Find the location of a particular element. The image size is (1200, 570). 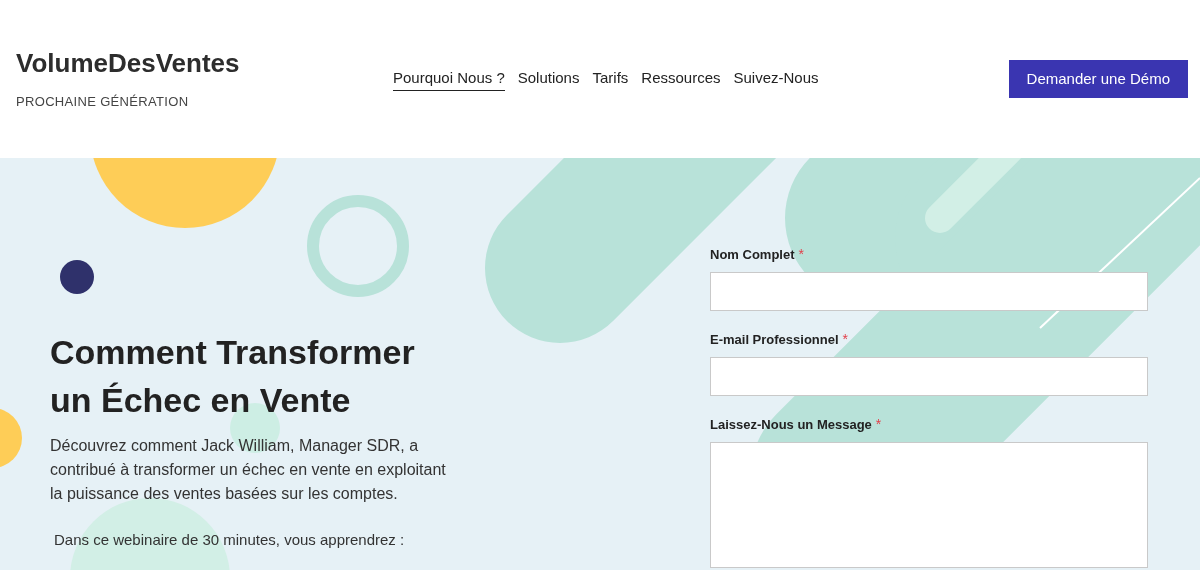

hero-description: Découvrez comment Jack William, Manager SDR, a contribué à transformer un échec en vente en exploitant la puissance des ventes basées sur les comptes. is located at coordinates (248, 470).